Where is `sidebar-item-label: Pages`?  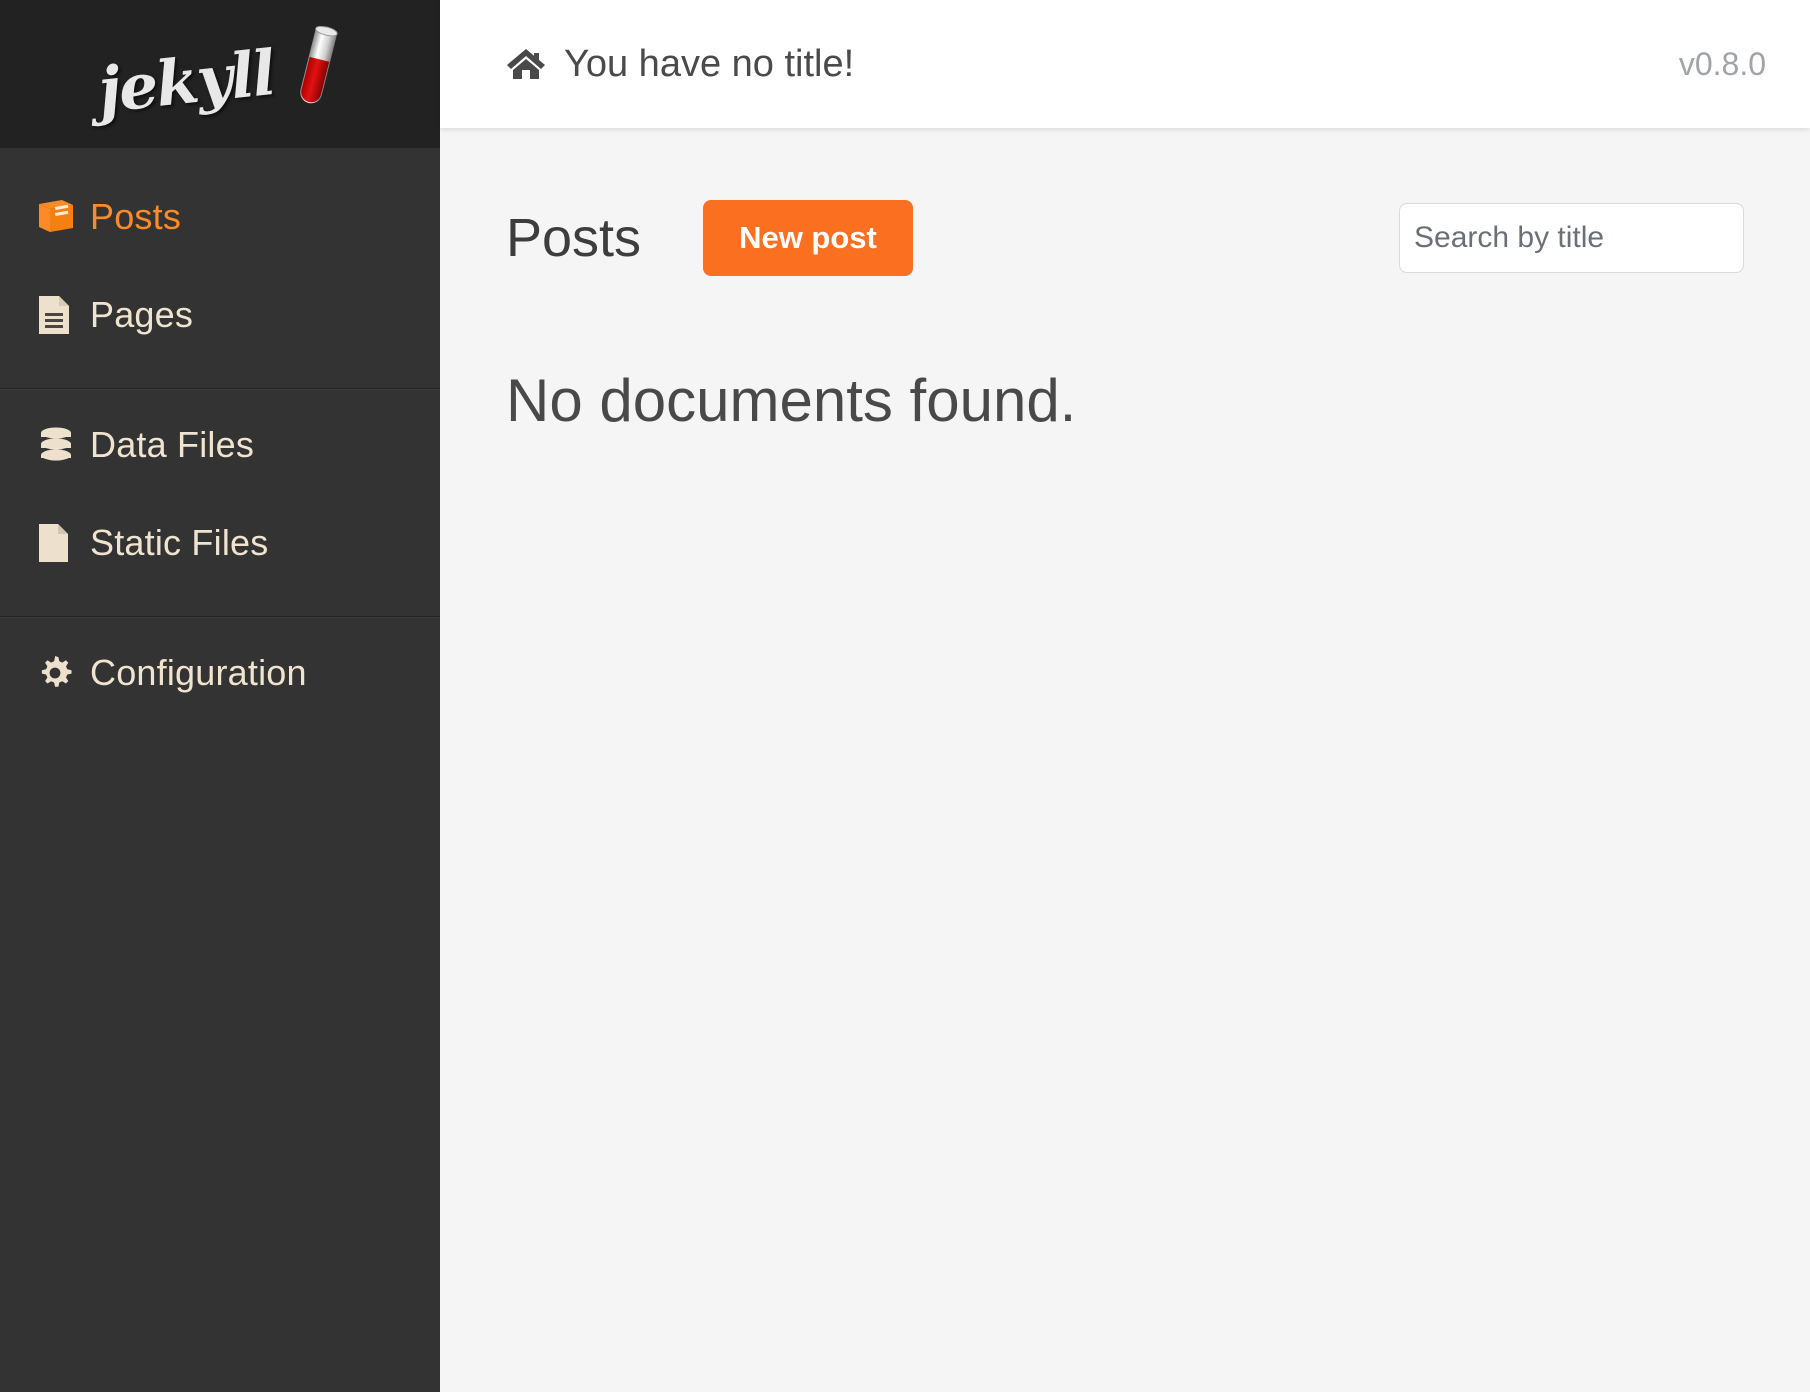
sidebar-item-label: Pages is located at coordinates (142, 314).